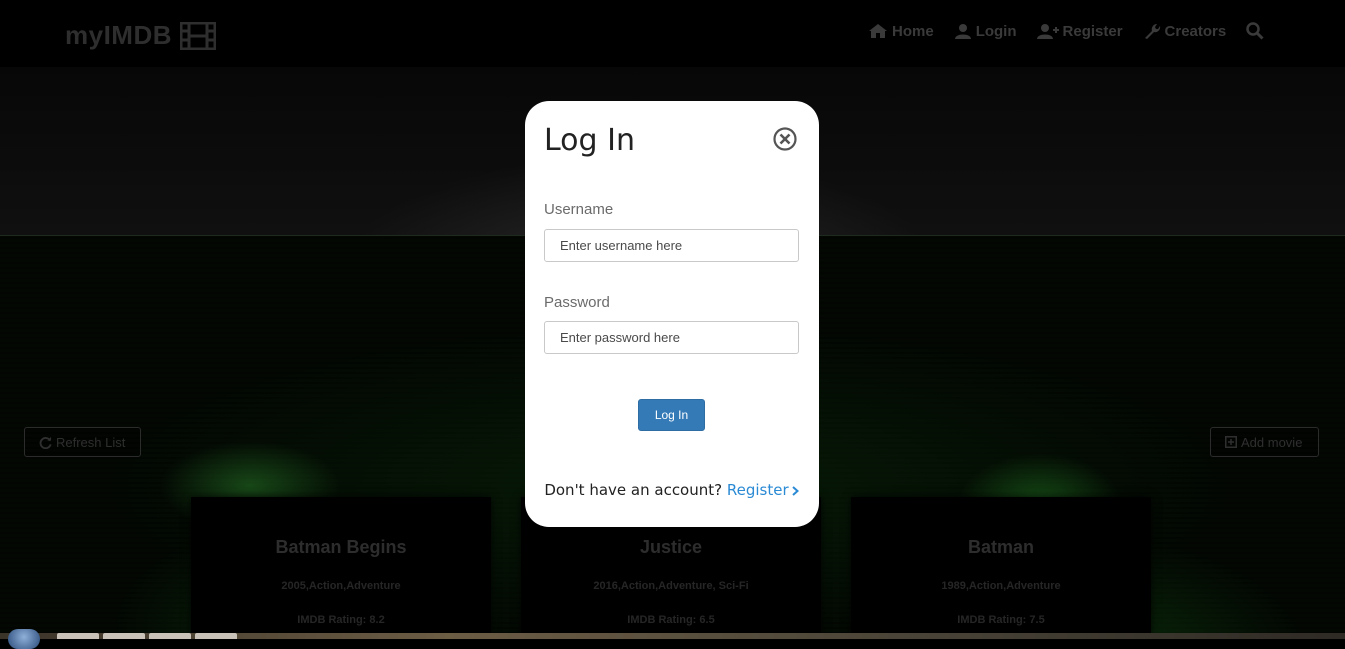 This screenshot has height=649, width=1345. What do you see at coordinates (671, 547) in the screenshot?
I see `movie-title: Justice` at bounding box center [671, 547].